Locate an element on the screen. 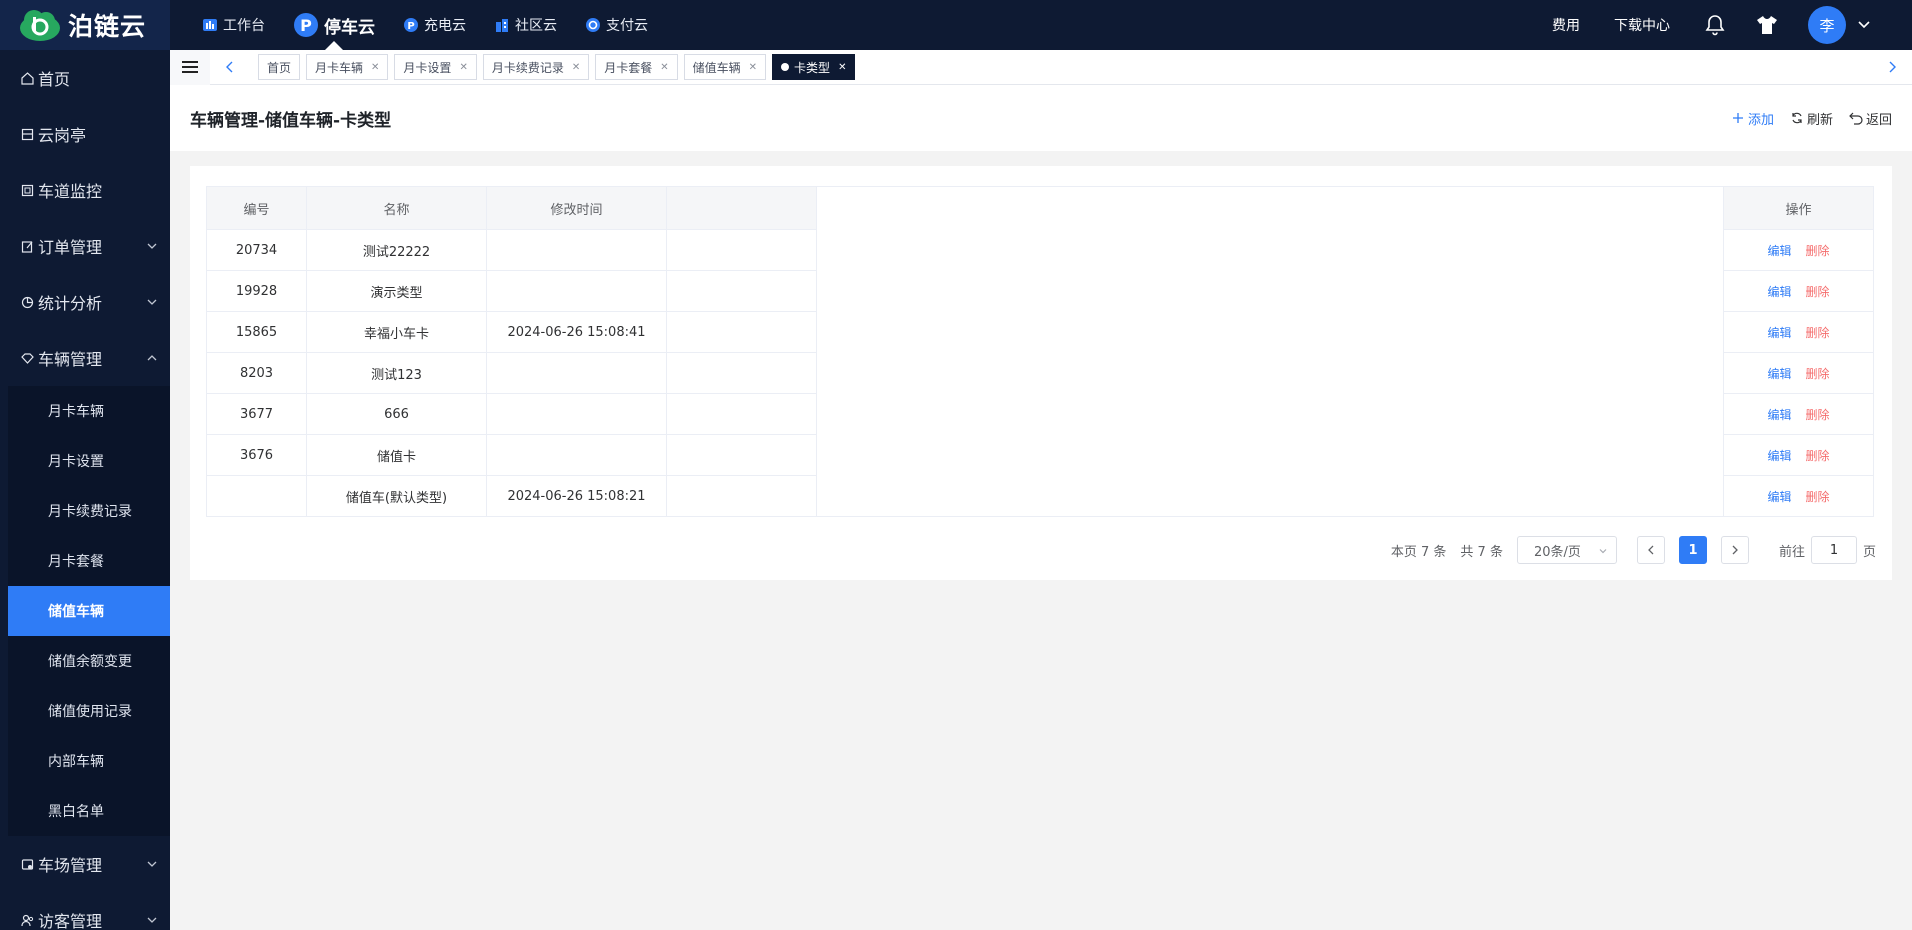 The image size is (1912, 930). sidebar-subitem: 月卡设置 is located at coordinates (89, 461).